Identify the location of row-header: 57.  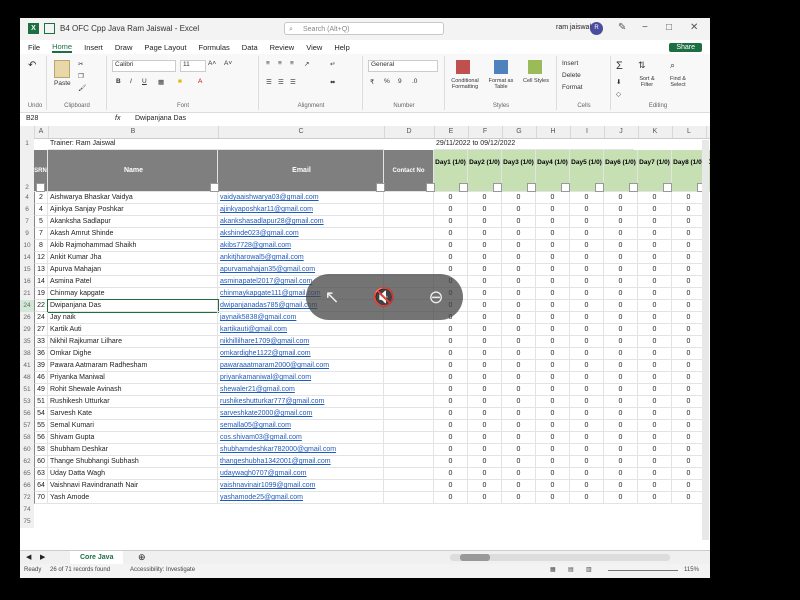
(27, 426).